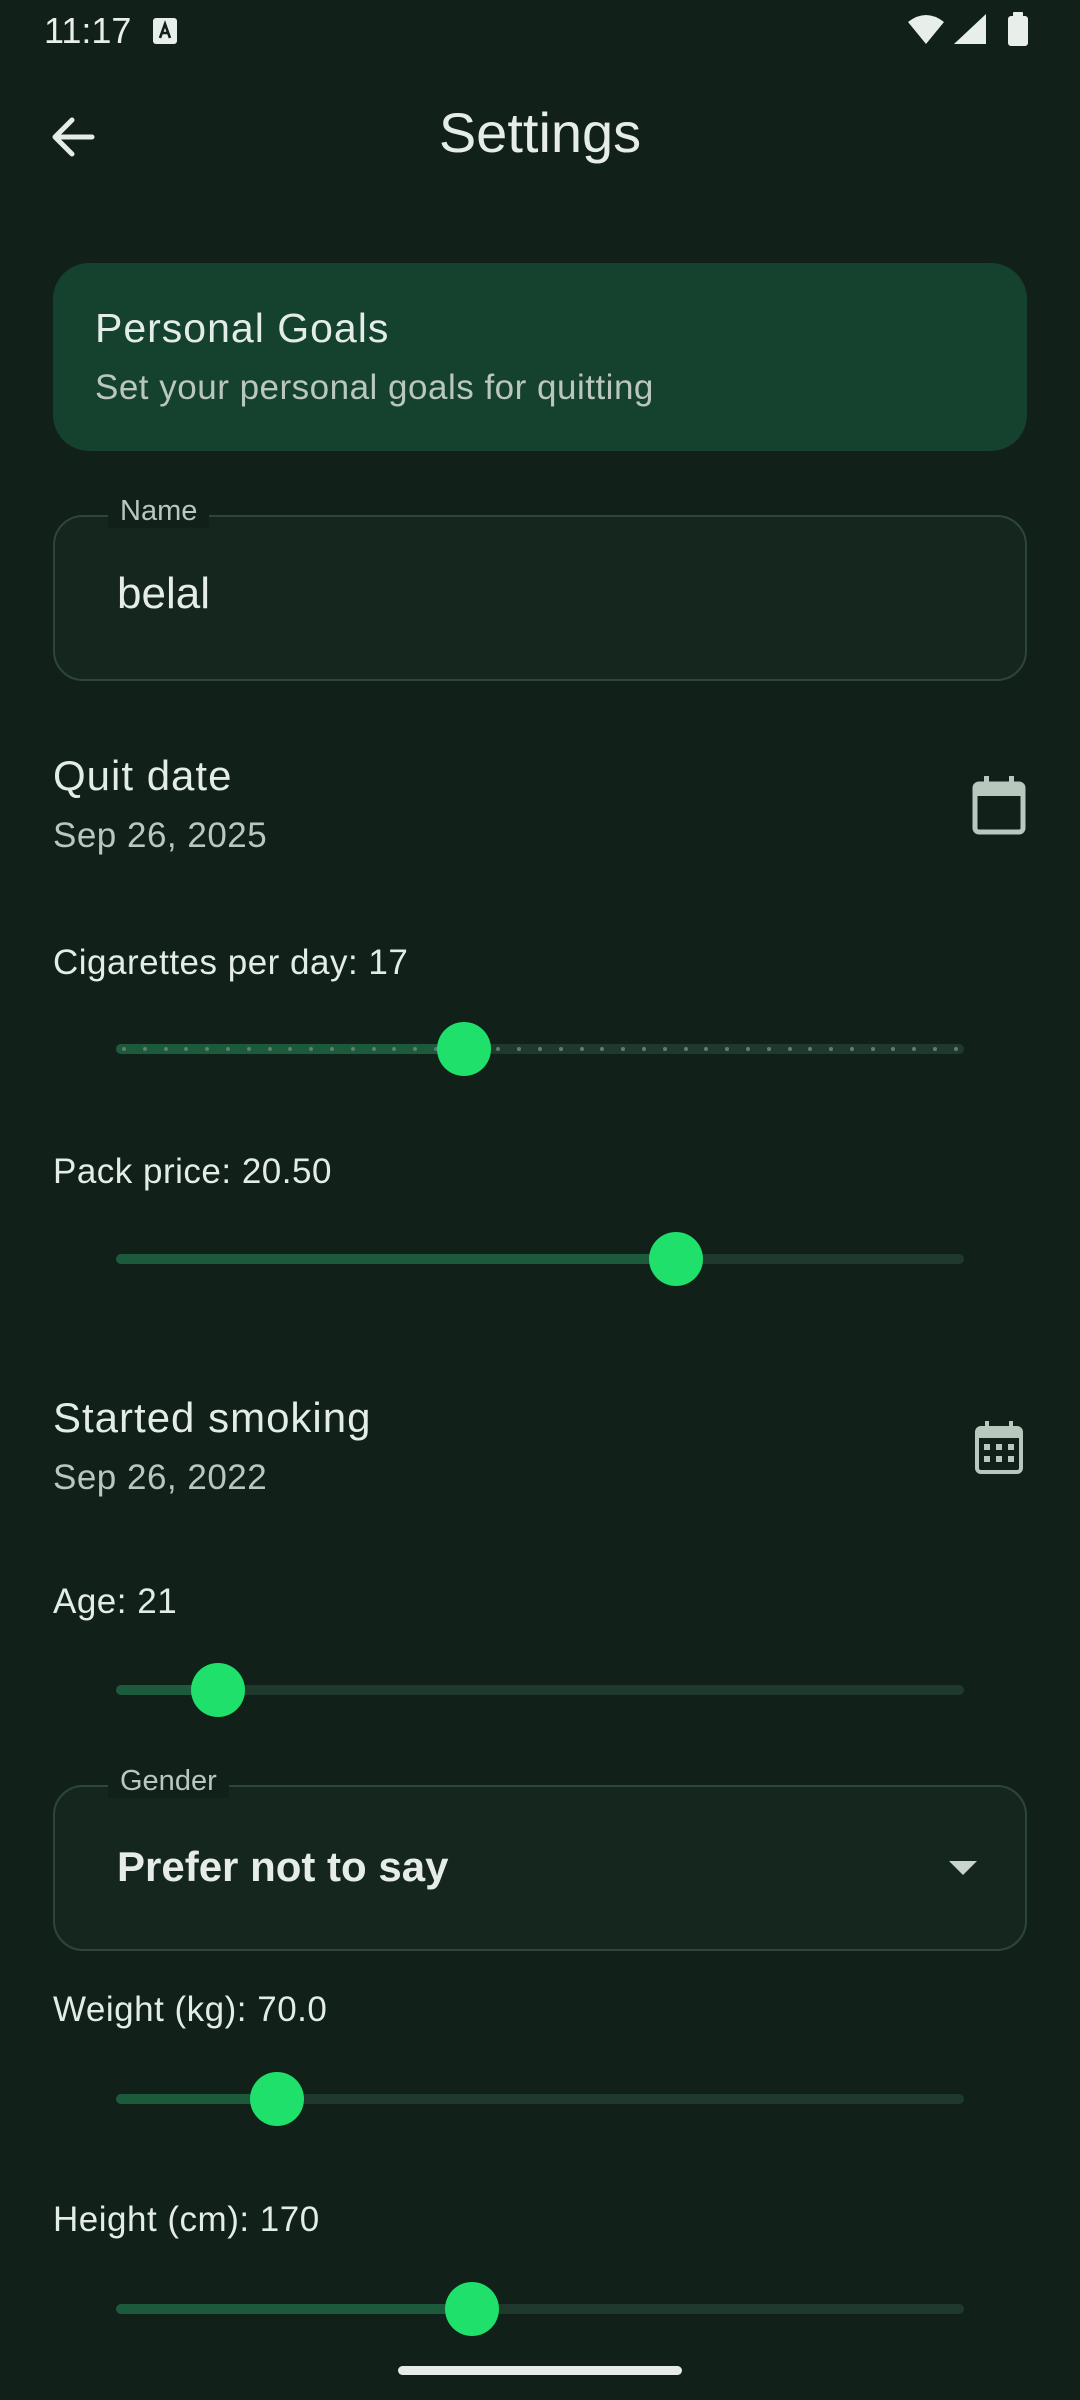 The height and width of the screenshot is (2400, 1080). Describe the element at coordinates (374, 387) in the screenshot. I see `goals-card-subtitle: Set your personal goals for quitting` at that location.